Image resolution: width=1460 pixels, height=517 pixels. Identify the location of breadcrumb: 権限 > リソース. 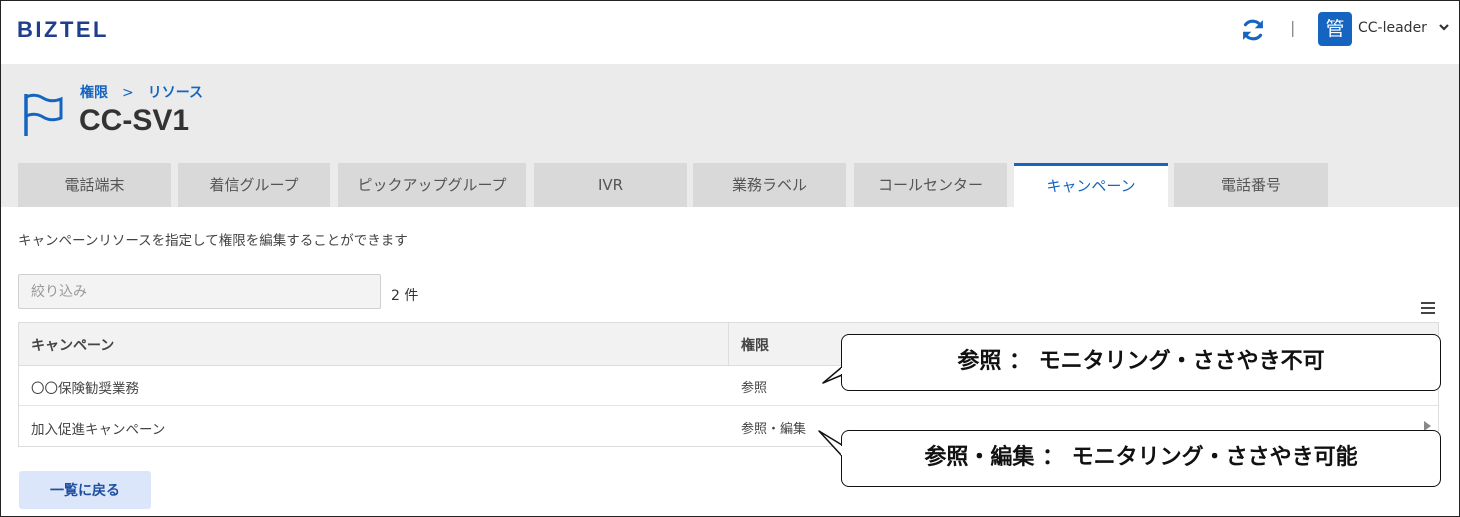
(141, 92).